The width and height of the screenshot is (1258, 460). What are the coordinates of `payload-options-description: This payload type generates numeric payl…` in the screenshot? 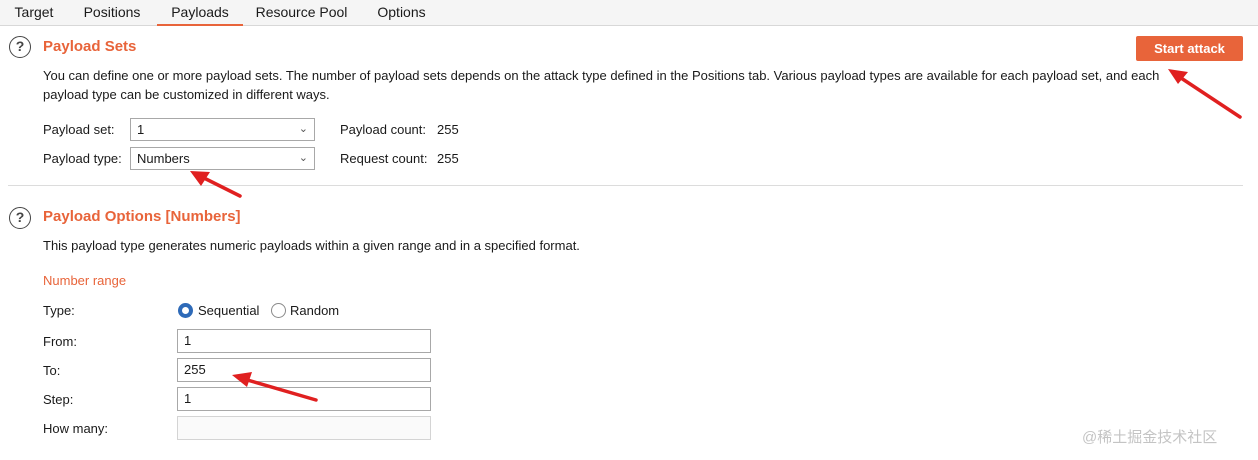 It's located at (311, 245).